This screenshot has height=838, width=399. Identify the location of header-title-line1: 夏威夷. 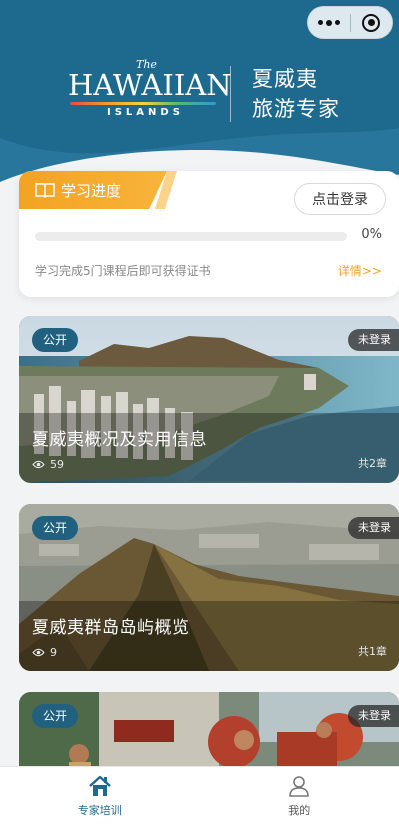
(285, 79).